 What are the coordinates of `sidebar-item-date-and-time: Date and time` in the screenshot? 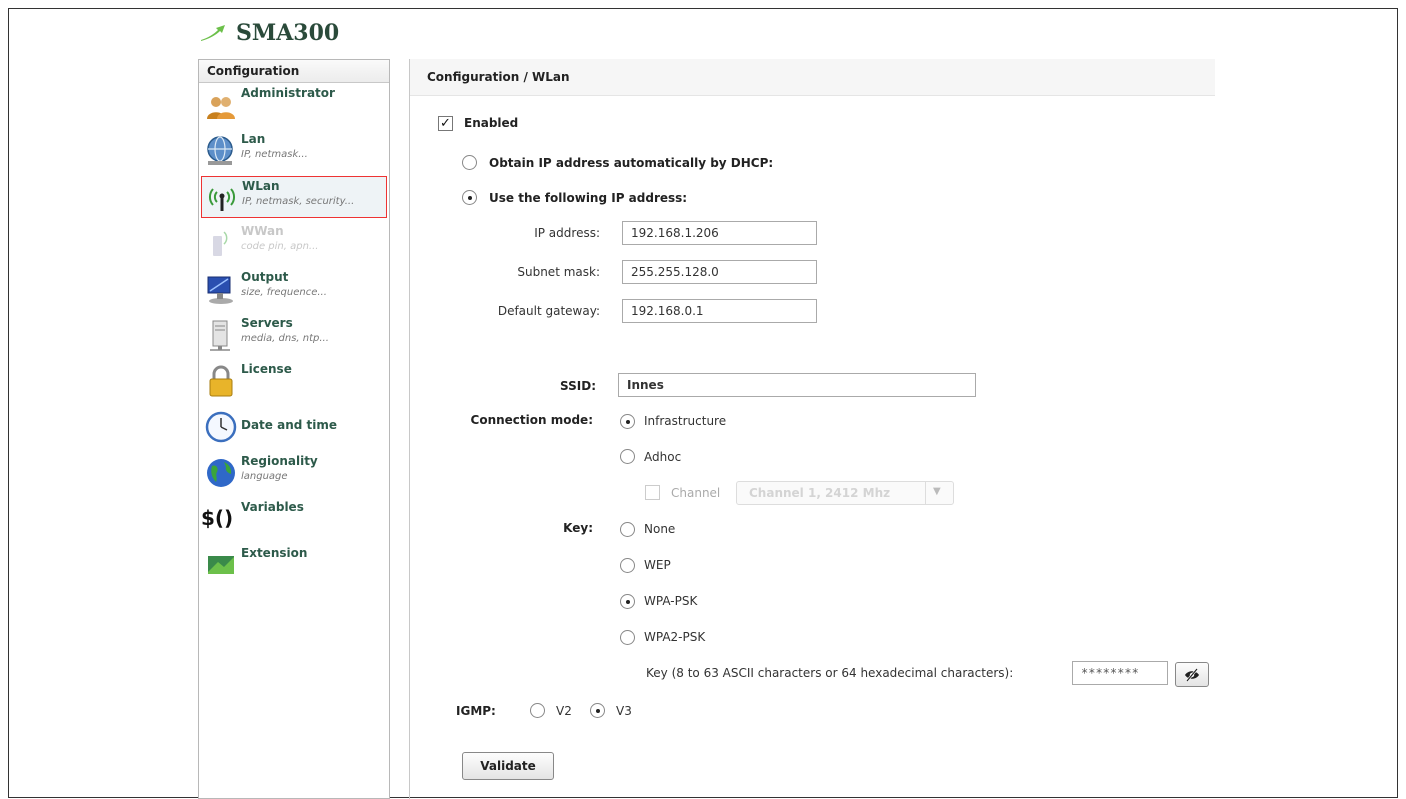 It's located at (294, 427).